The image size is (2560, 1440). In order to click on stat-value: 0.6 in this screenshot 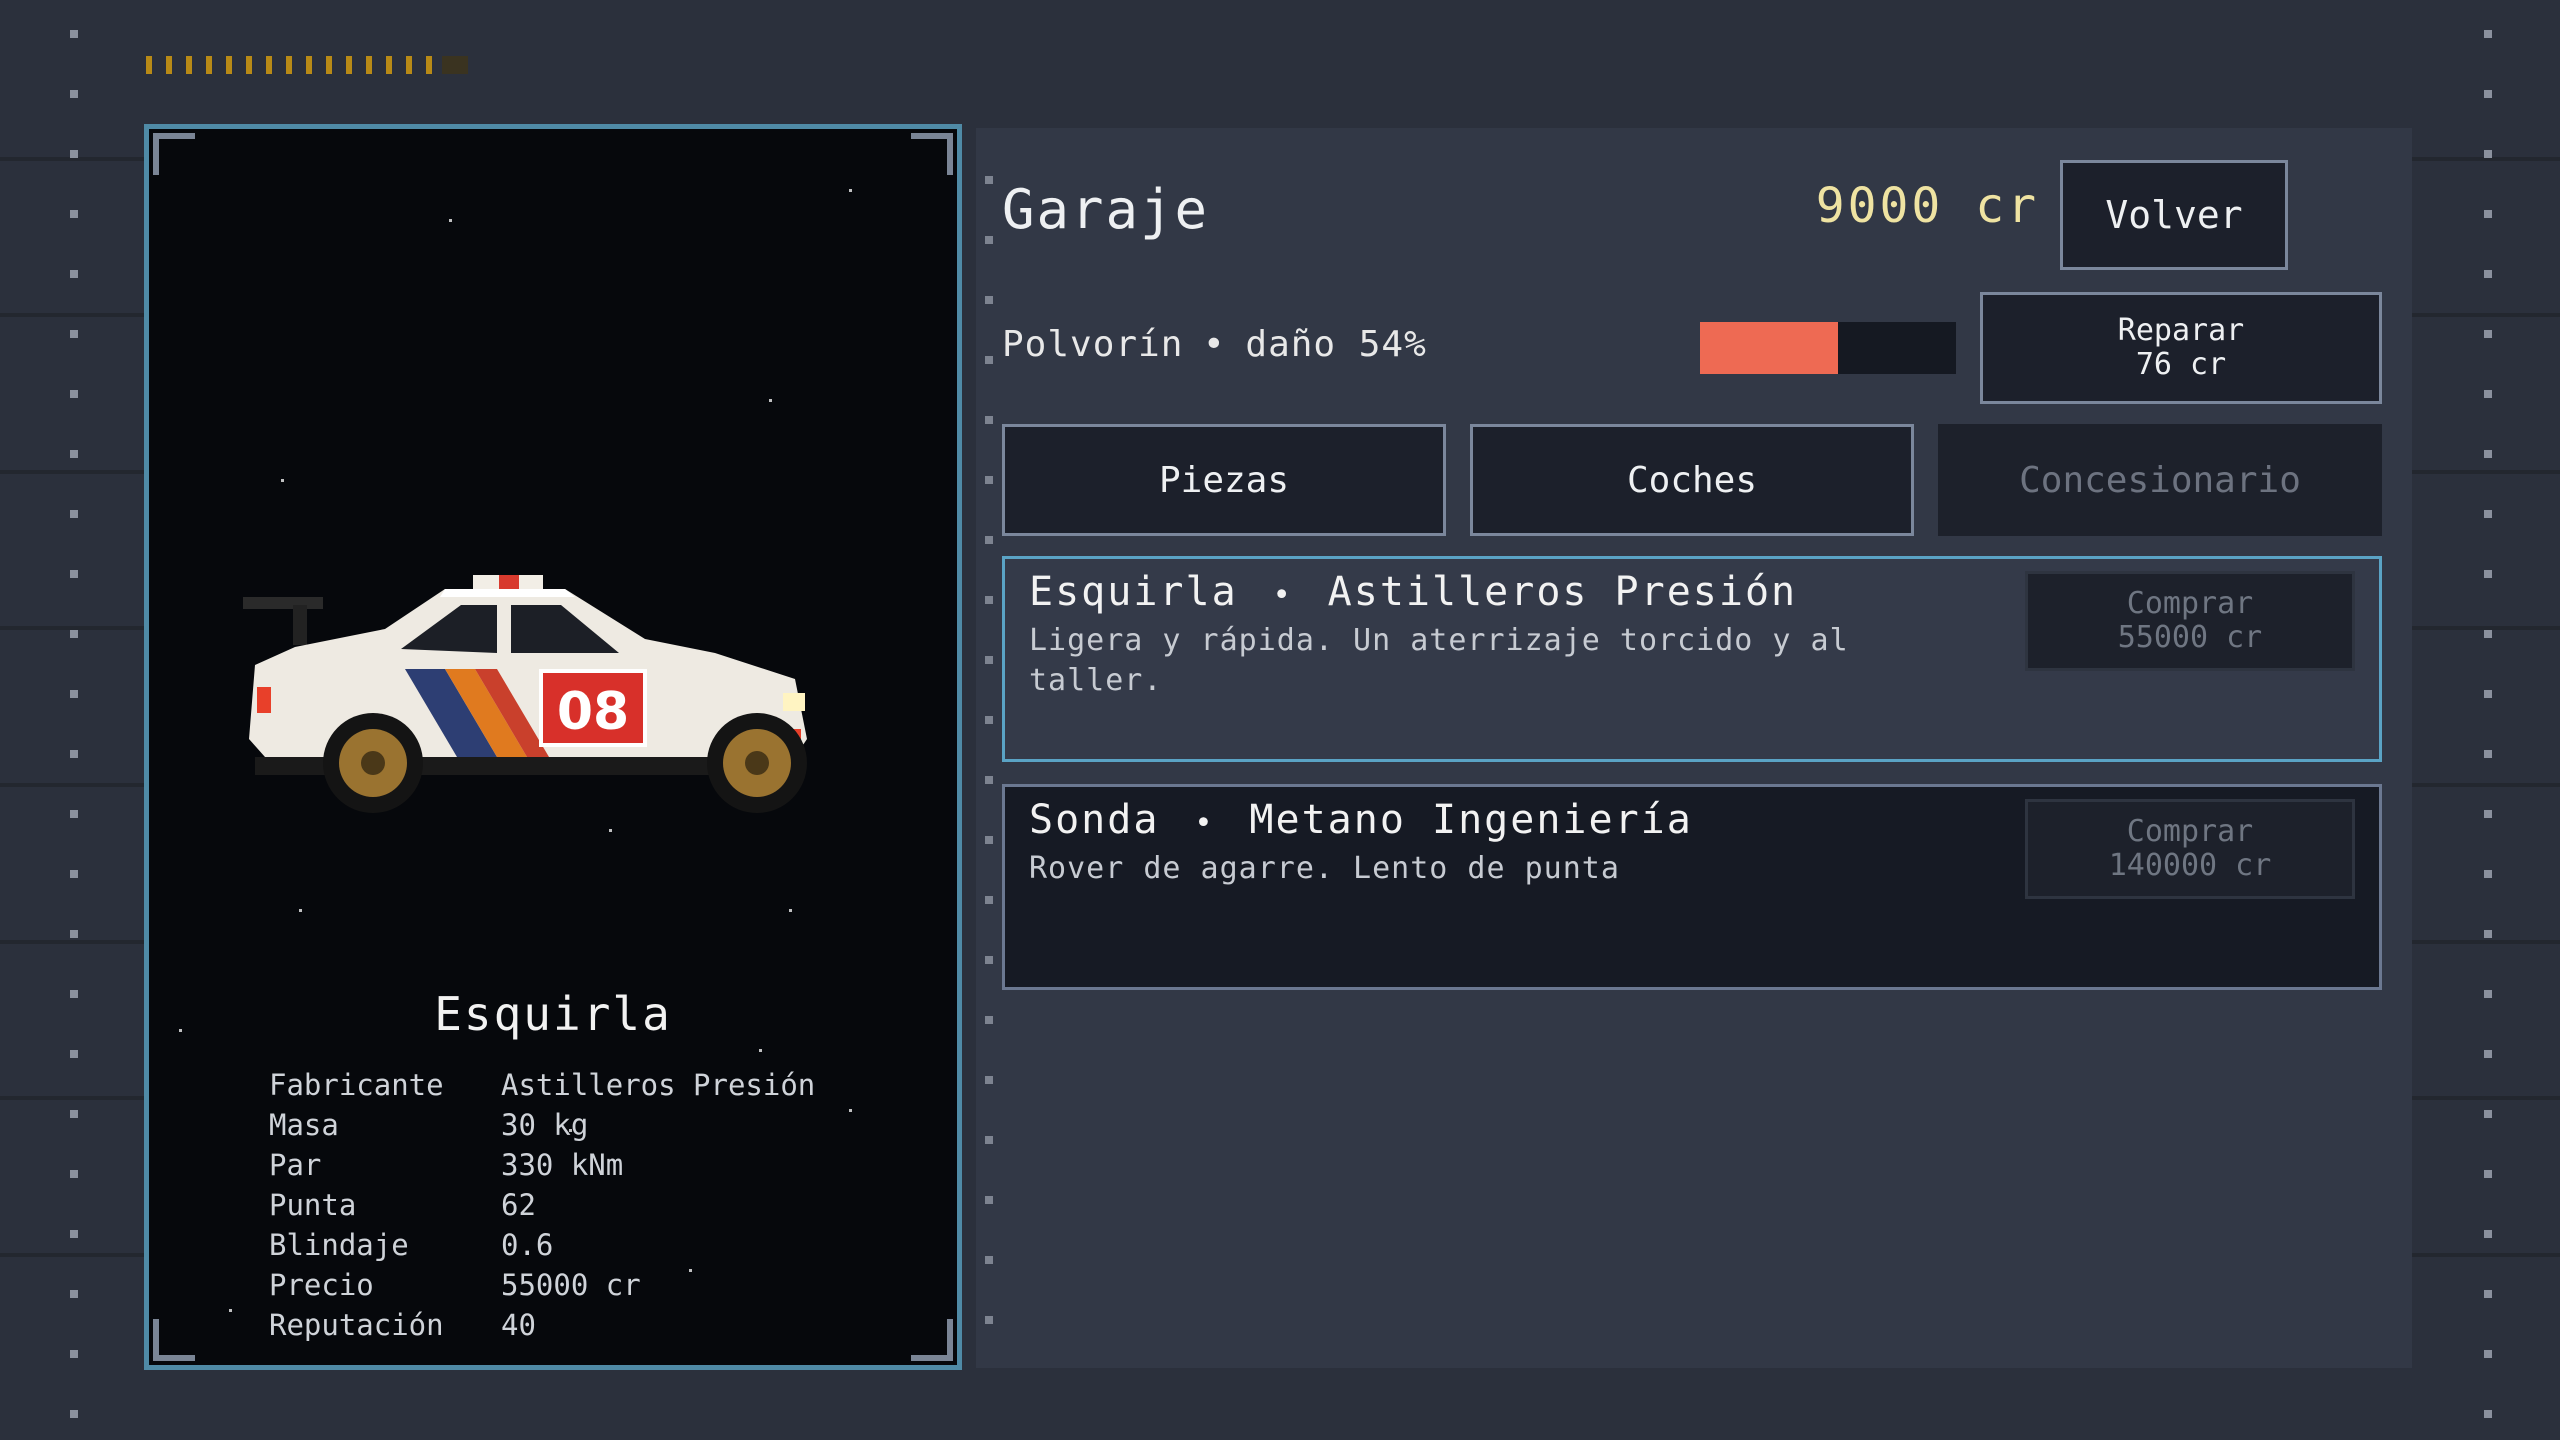, I will do `click(527, 1245)`.